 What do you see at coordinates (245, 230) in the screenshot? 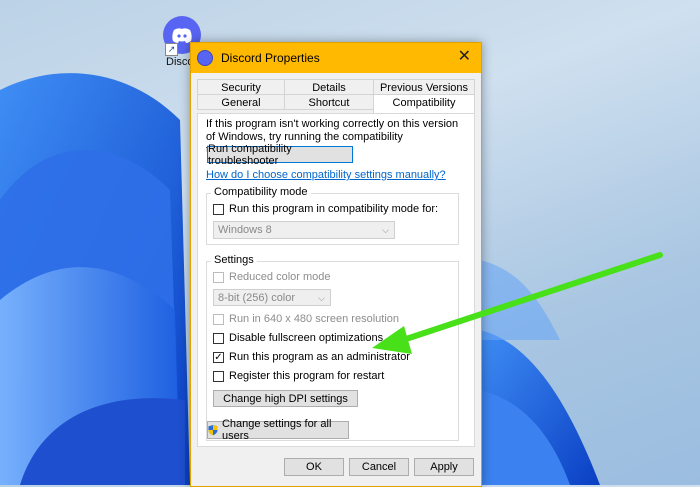
I see `os-version-value: Windows 8` at bounding box center [245, 230].